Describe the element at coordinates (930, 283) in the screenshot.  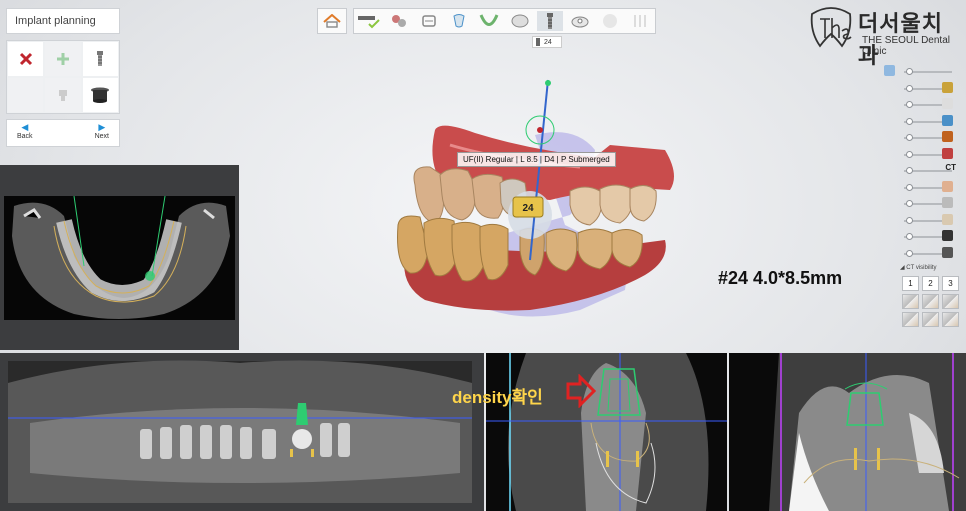
I see `view-button-2: 2` at that location.